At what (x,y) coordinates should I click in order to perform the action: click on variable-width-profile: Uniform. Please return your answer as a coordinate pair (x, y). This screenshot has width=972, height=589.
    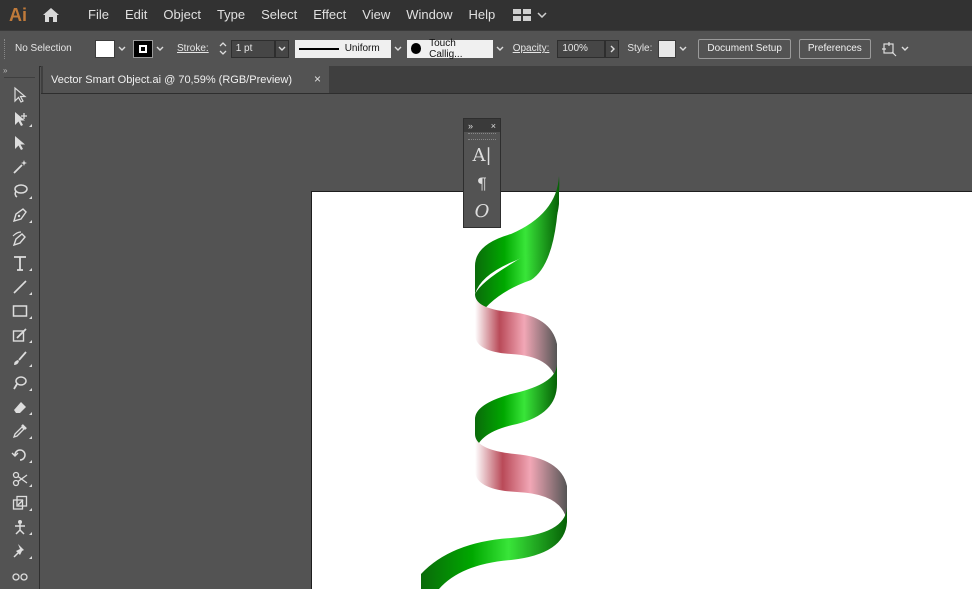
    Looking at the image, I should click on (349, 48).